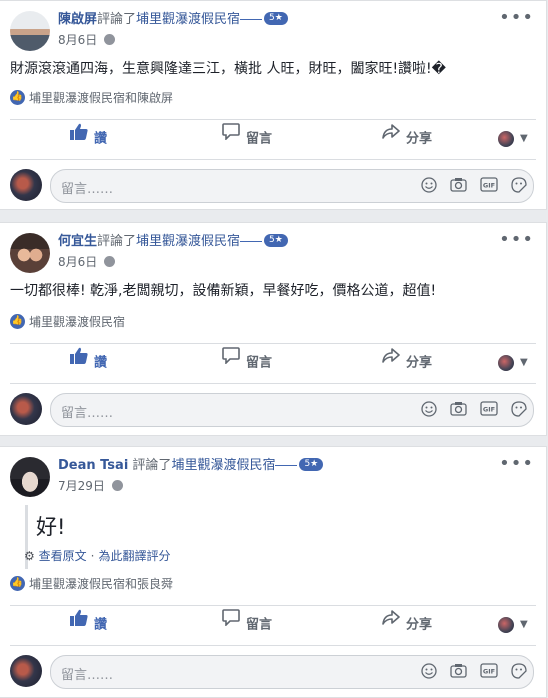 The width and height of the screenshot is (548, 698). What do you see at coordinates (152, 465) in the screenshot?
I see `action-text: 評論了` at bounding box center [152, 465].